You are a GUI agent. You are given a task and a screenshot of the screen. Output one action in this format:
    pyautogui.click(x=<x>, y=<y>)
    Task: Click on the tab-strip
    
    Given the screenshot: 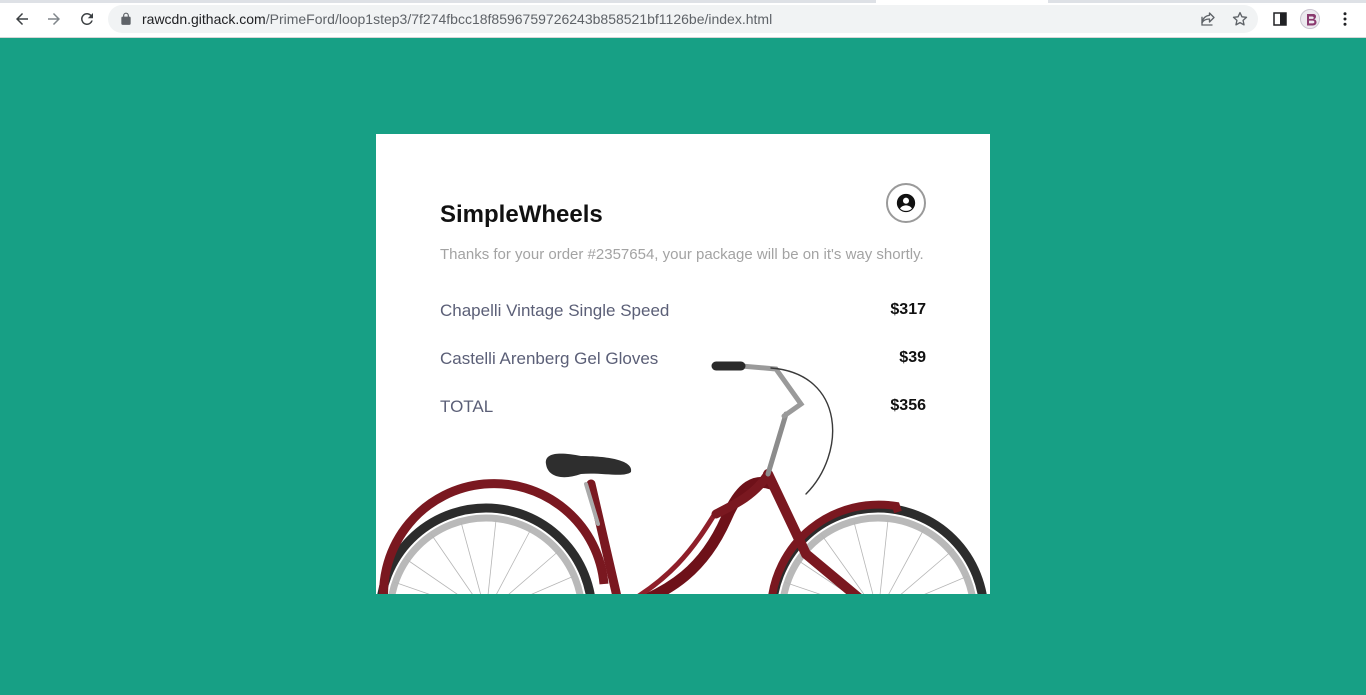 What is the action you would take?
    pyautogui.click(x=683, y=1)
    